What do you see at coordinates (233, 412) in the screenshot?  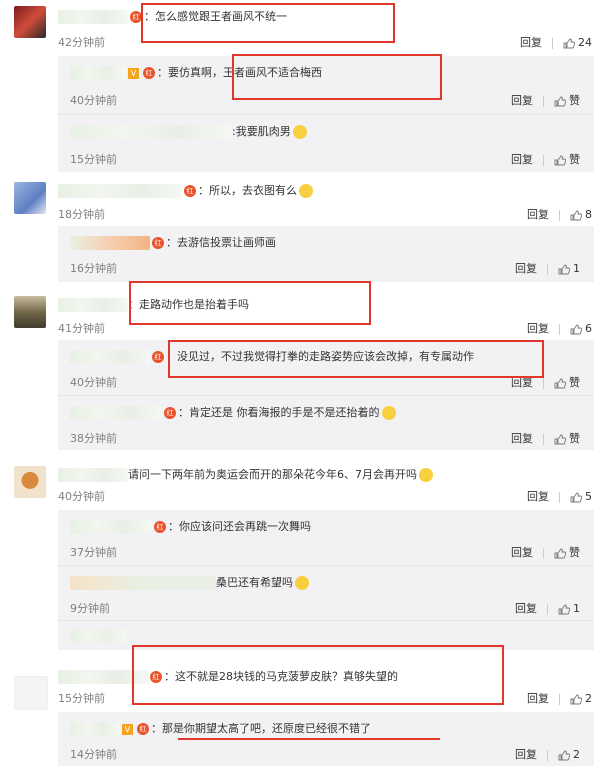 I see `reply-text: 红：肯定还是 你看海报的手是不是还抬着的` at bounding box center [233, 412].